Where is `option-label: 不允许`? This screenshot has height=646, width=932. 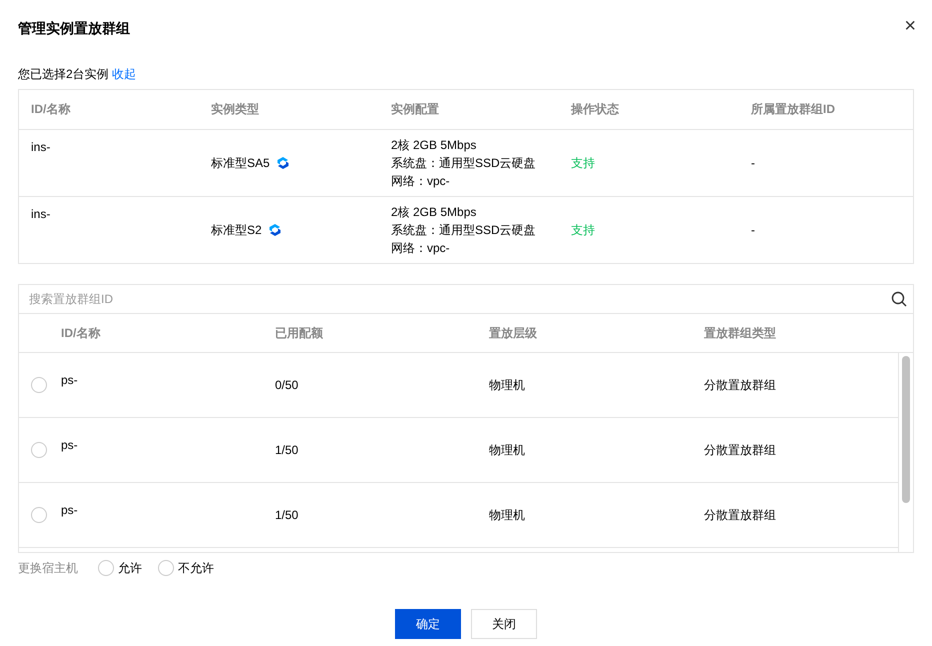
option-label: 不允许 is located at coordinates (196, 568).